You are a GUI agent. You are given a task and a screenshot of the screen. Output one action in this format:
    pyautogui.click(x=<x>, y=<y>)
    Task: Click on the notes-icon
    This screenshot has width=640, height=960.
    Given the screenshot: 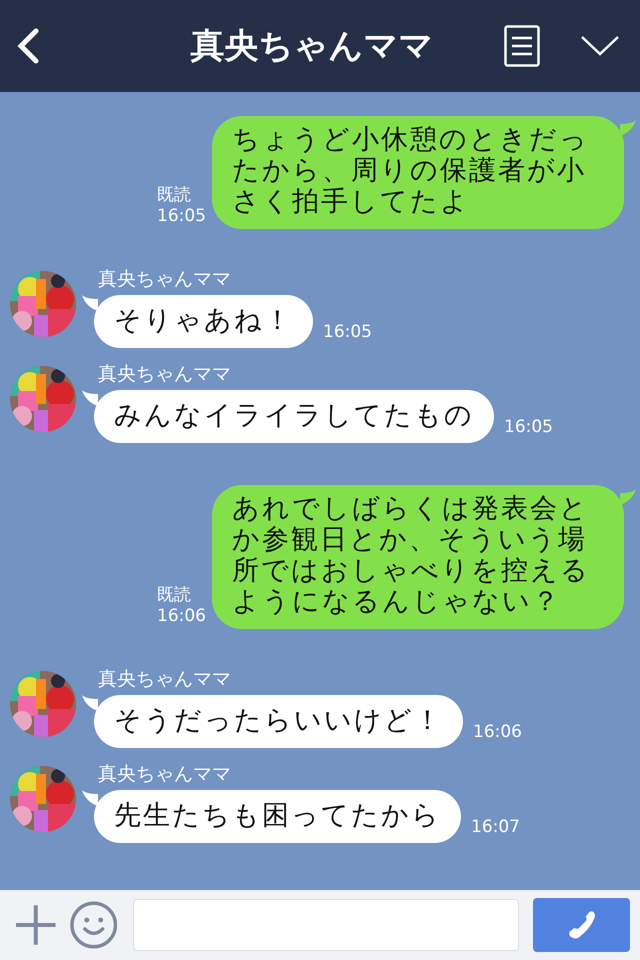 What is the action you would take?
    pyautogui.click(x=522, y=46)
    